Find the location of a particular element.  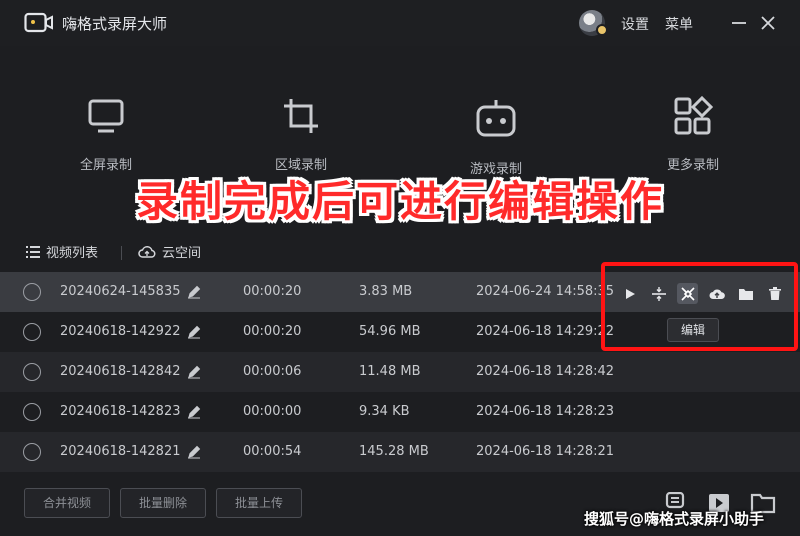

tab-video-list: 视频列表 is located at coordinates (62, 251).